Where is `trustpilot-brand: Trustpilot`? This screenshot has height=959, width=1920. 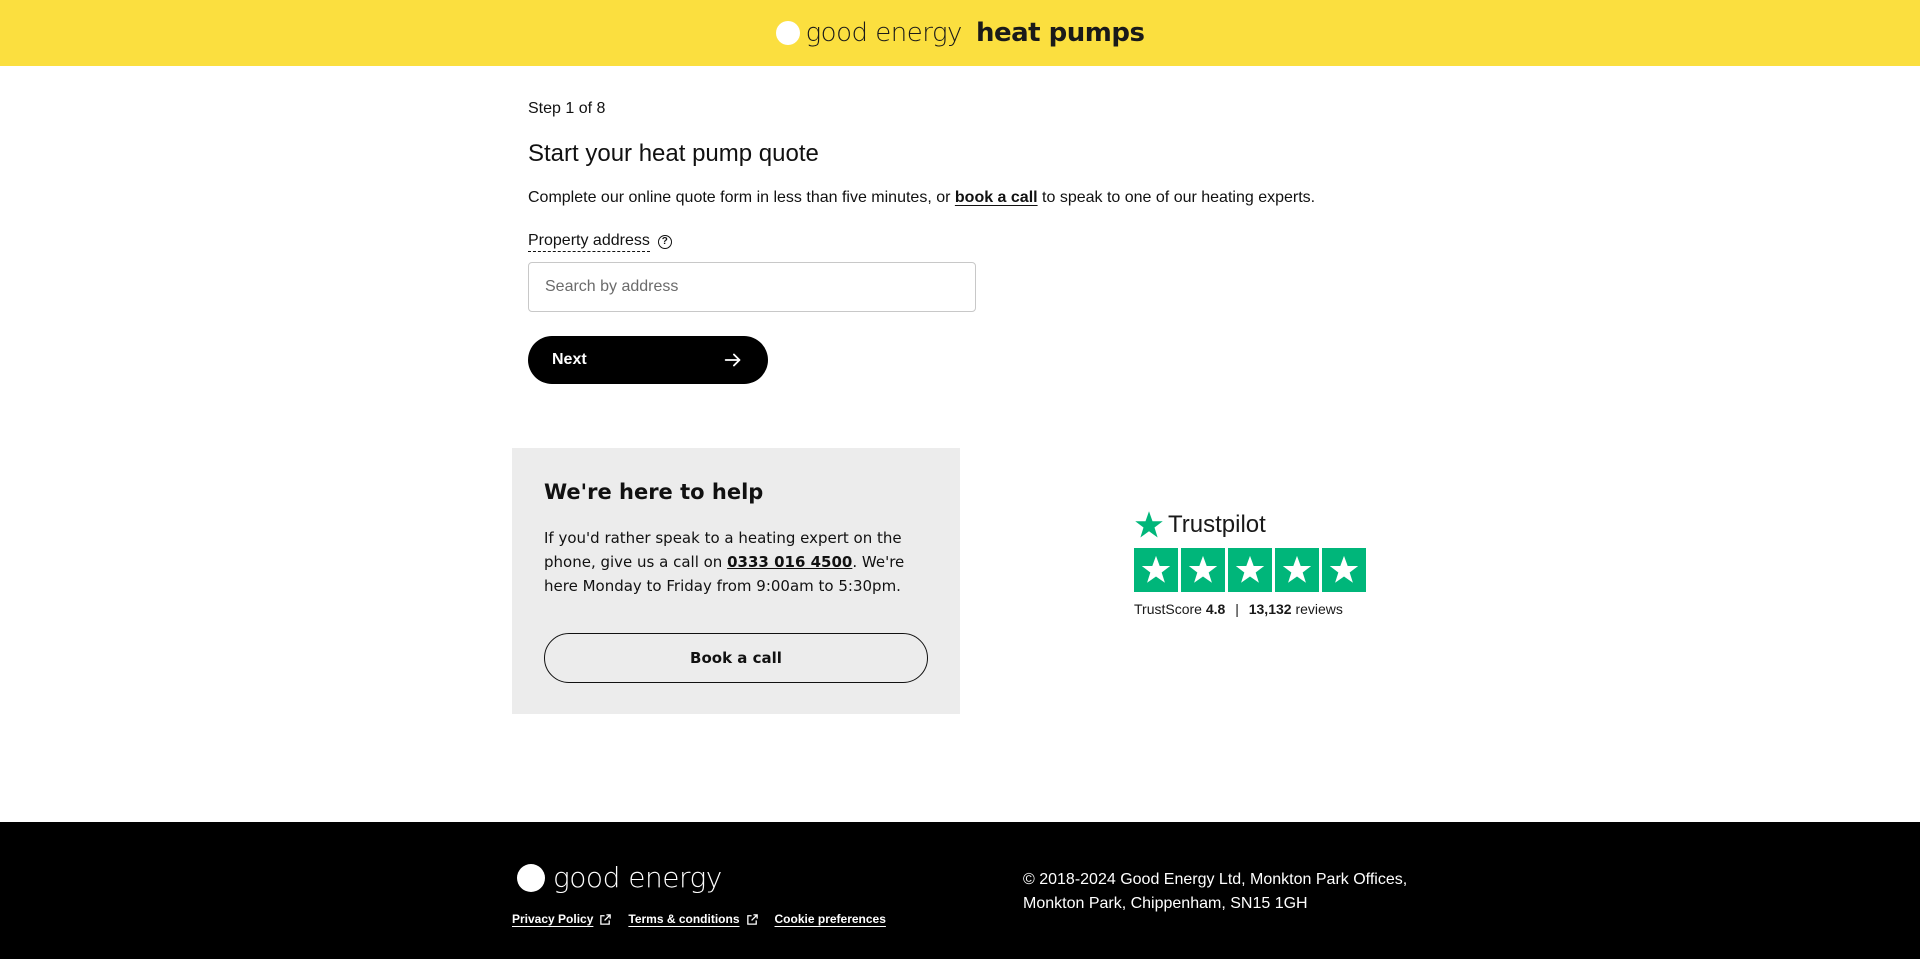
trustpilot-brand: Trustpilot is located at coordinates (1250, 525).